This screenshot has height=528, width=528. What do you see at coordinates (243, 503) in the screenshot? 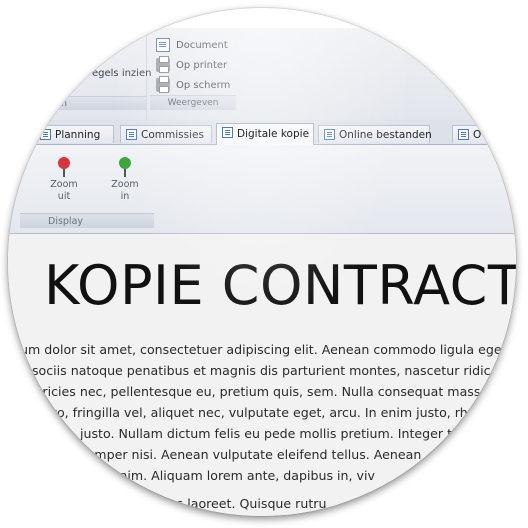
I see `document-line: rius laoreet. Quisque rutru` at bounding box center [243, 503].